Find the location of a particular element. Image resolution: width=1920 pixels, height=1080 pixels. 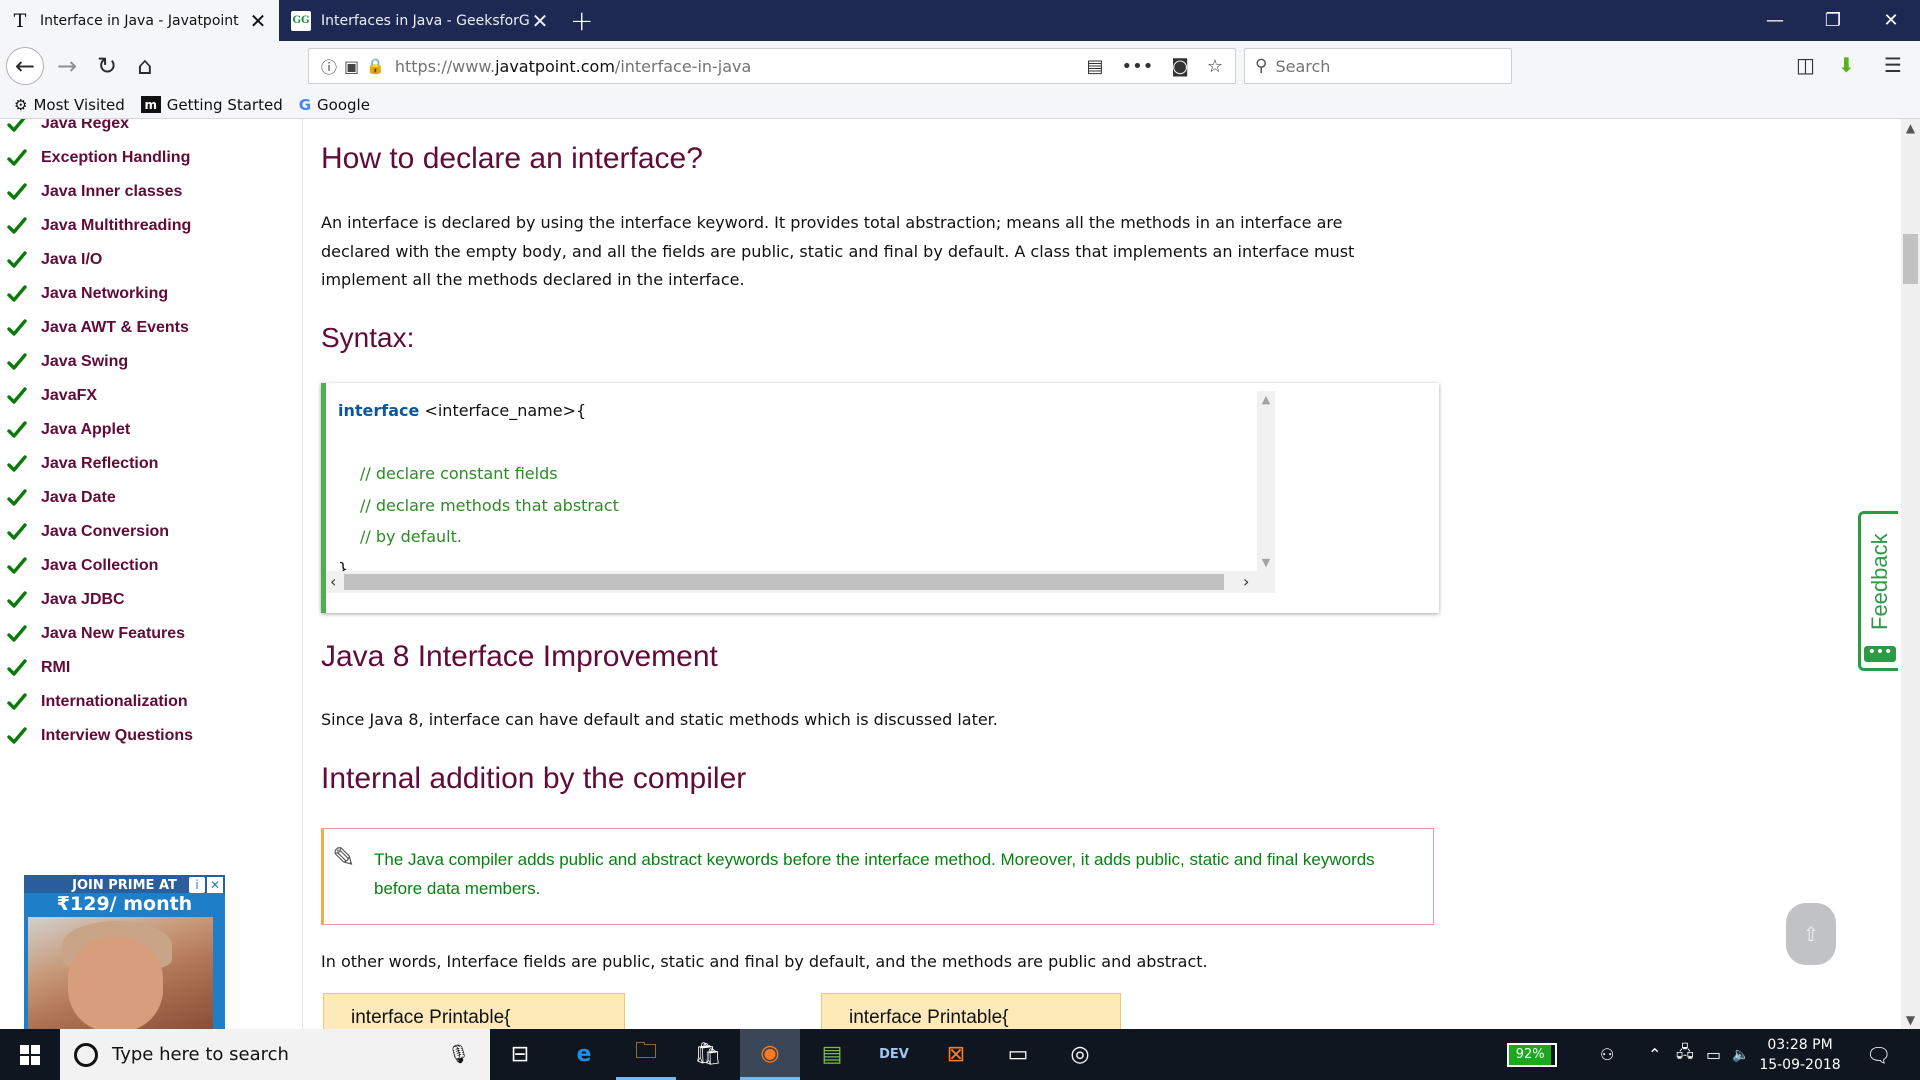

clock: 03:28 PM 15-09-2018 is located at coordinates (1800, 1055).